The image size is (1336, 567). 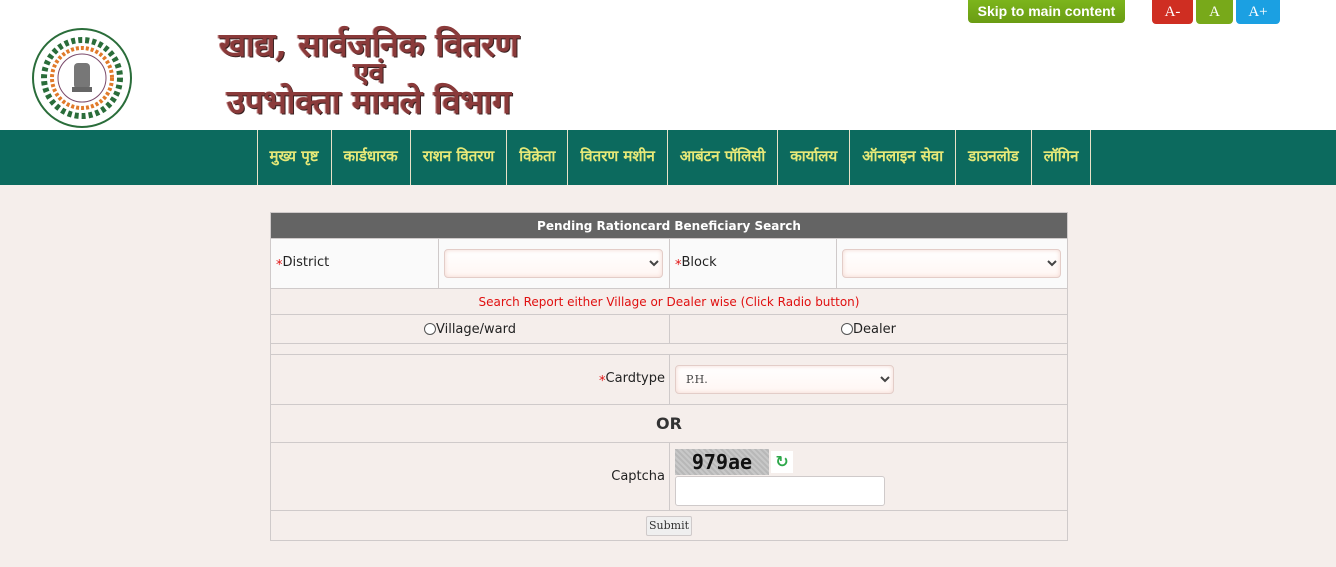 What do you see at coordinates (82, 78) in the screenshot?
I see `jharkhand-emblem-logo` at bounding box center [82, 78].